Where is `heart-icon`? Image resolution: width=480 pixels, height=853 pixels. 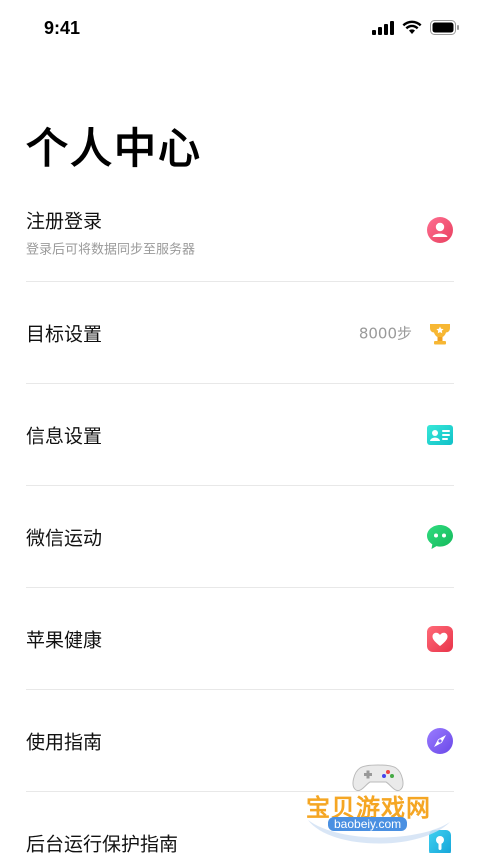
heart-icon is located at coordinates (440, 639).